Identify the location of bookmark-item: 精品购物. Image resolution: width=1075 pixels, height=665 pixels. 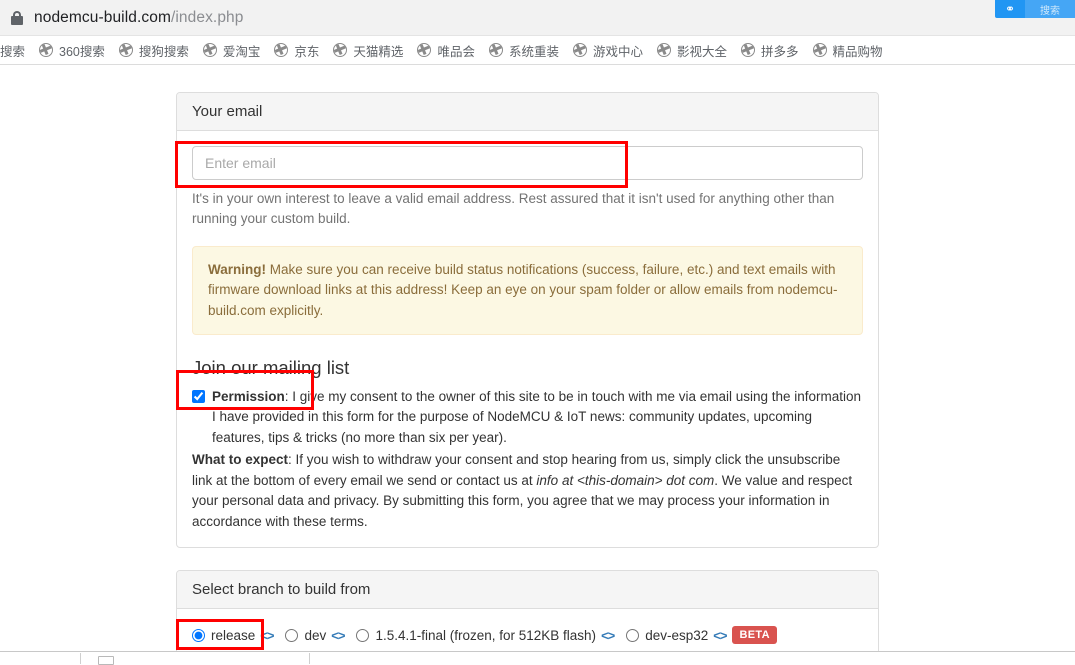
(848, 50).